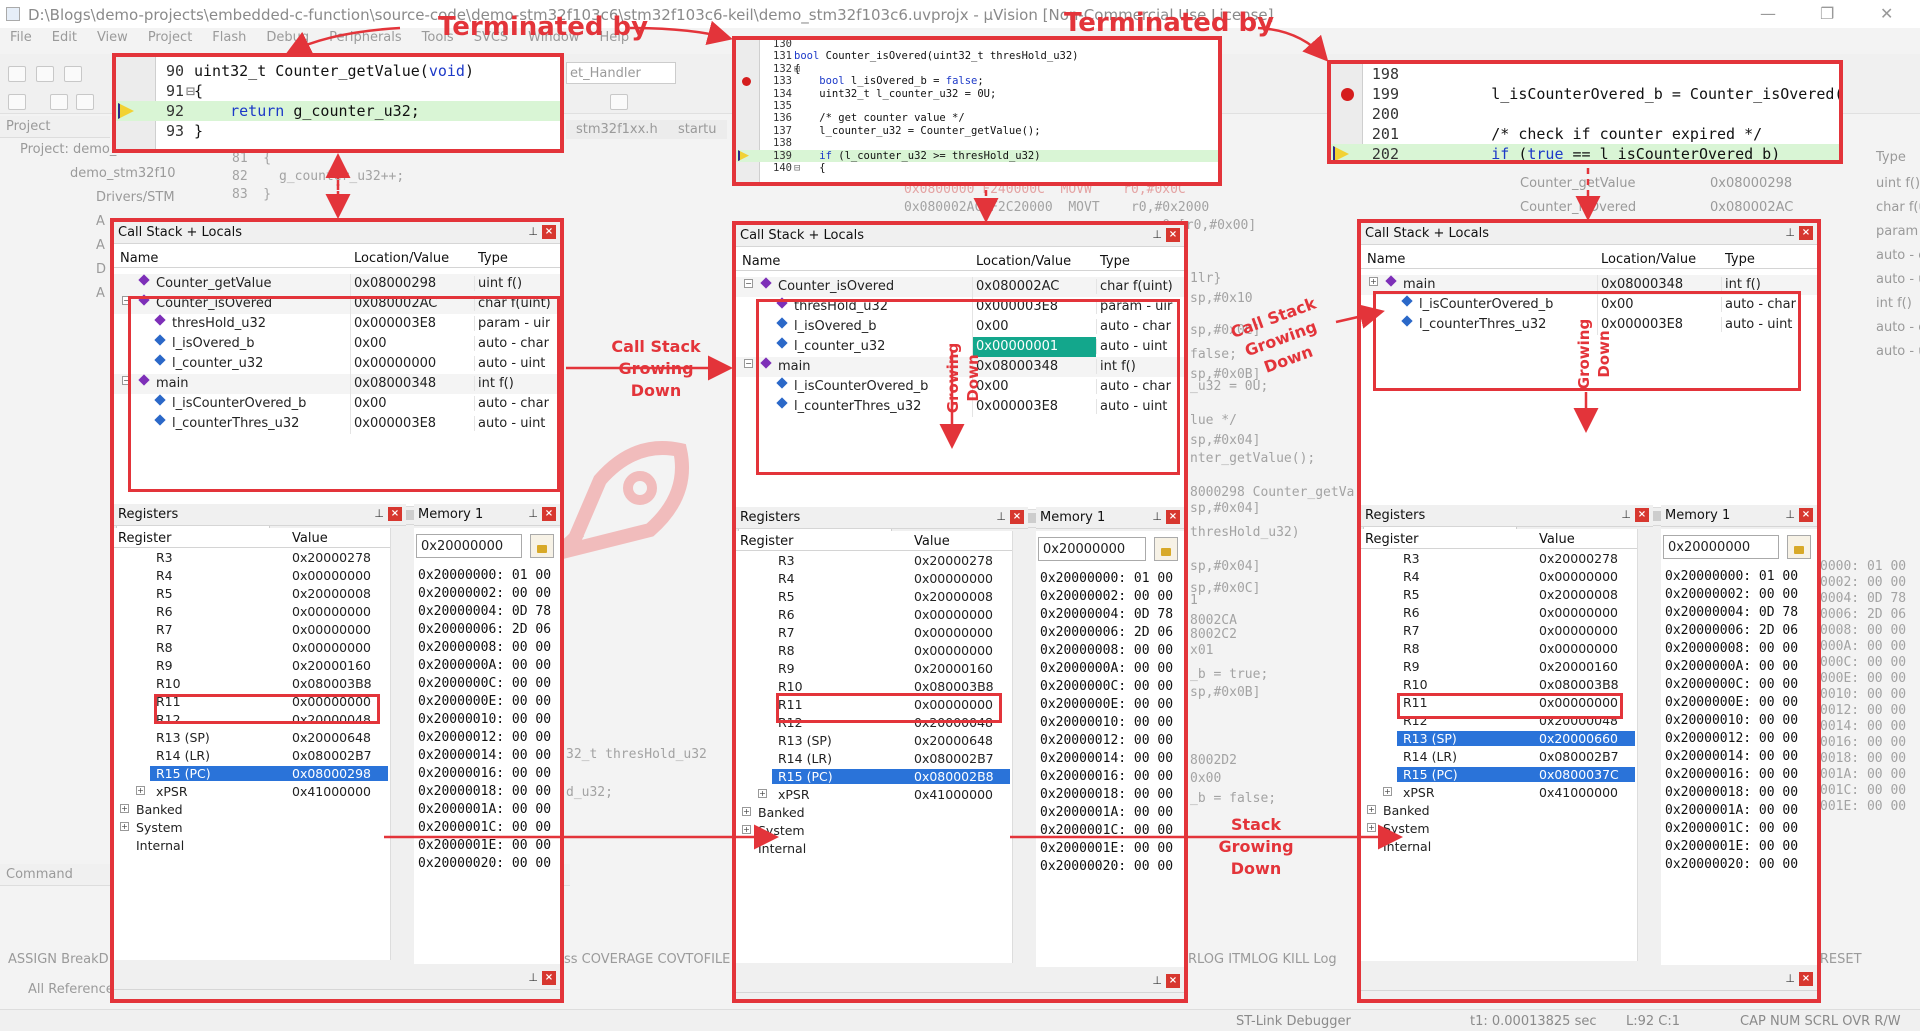 This screenshot has width=1920, height=1031. Describe the element at coordinates (1169, 23) in the screenshot. I see `annotation-terminated-by-2: Terminated by` at that location.